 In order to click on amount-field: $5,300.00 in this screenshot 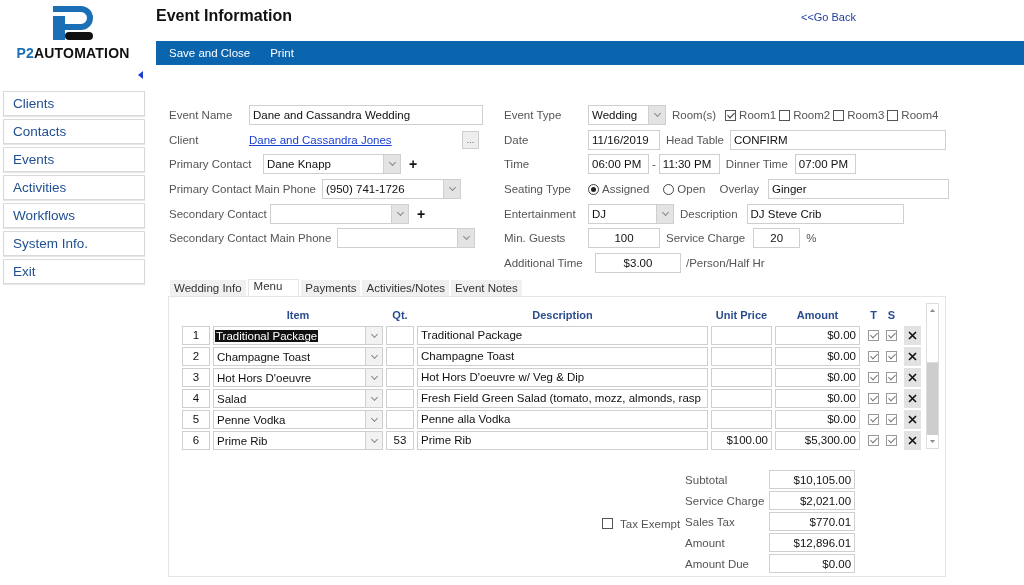, I will do `click(817, 440)`.